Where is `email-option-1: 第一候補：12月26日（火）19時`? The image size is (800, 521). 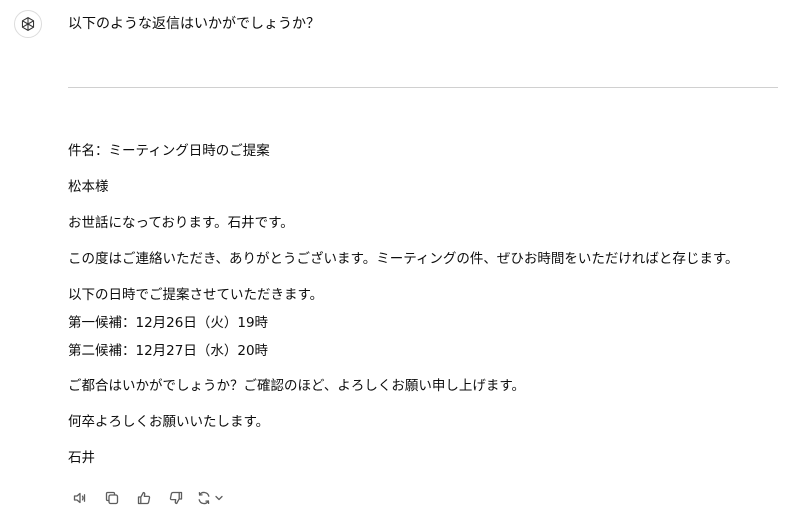 email-option-1: 第一候補：12月26日（火）19時 is located at coordinates (168, 323).